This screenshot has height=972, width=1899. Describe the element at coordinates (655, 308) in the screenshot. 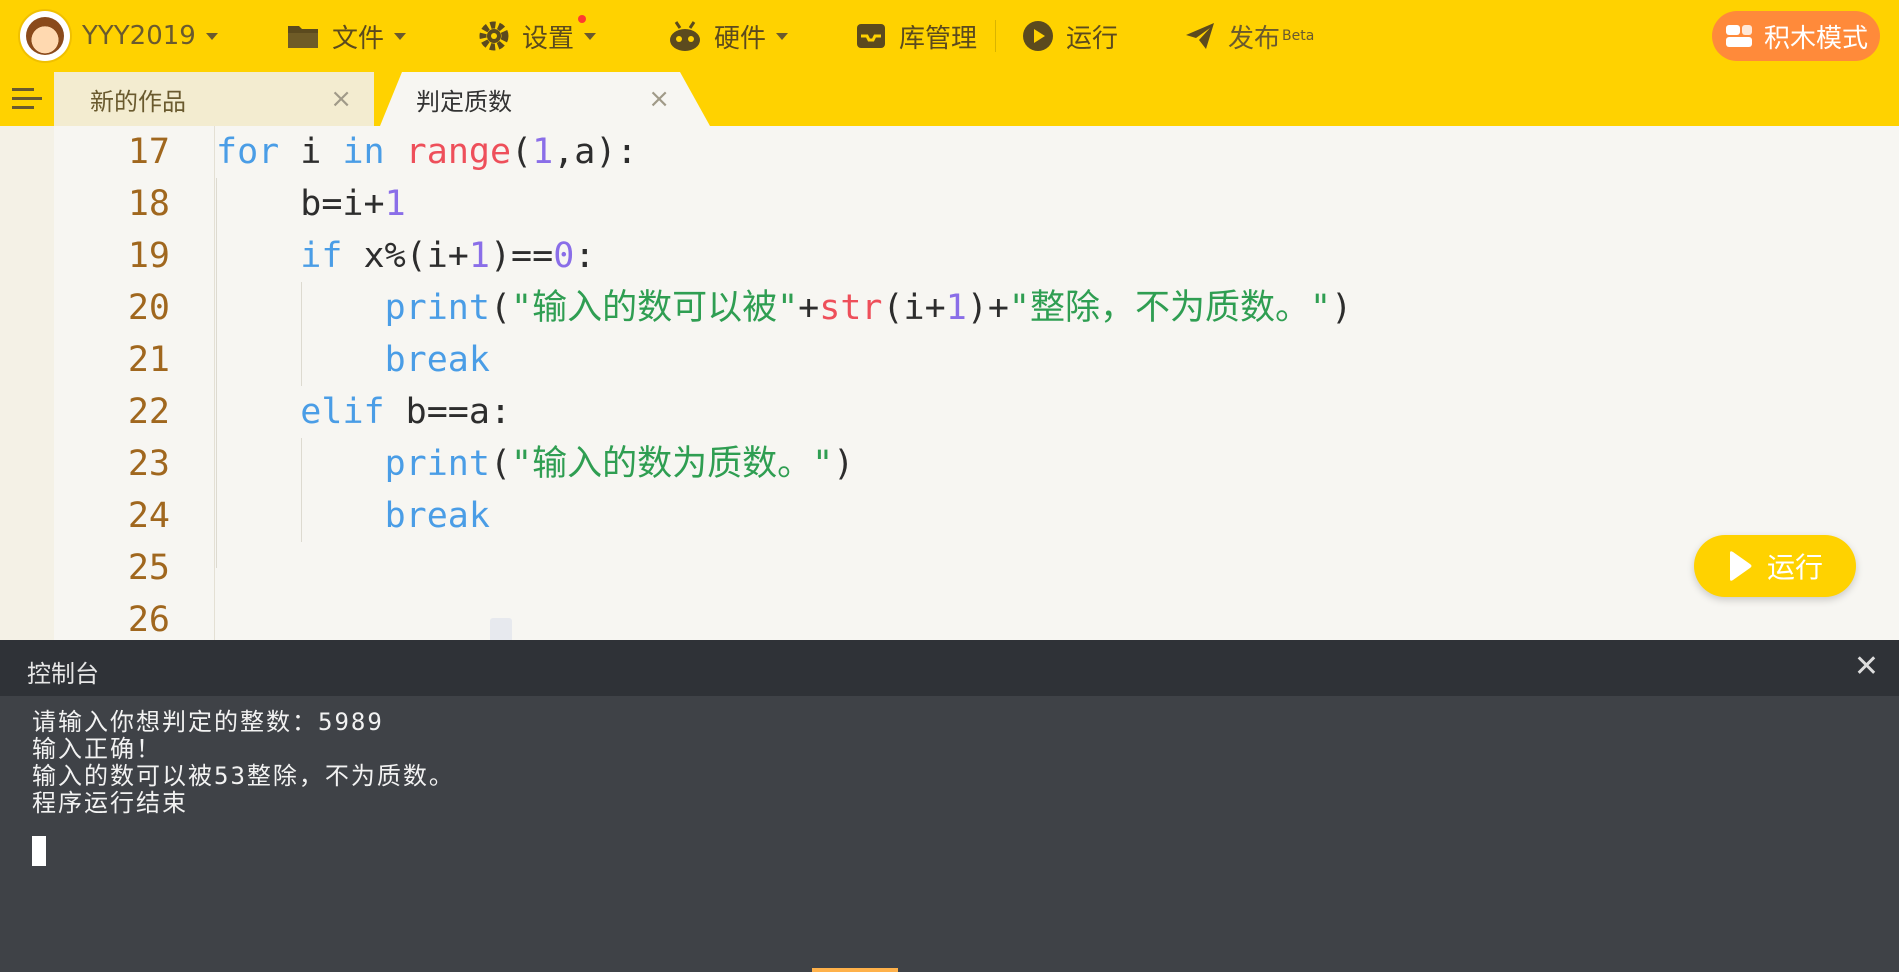

I see `code-token: "输入的数可以被"` at that location.